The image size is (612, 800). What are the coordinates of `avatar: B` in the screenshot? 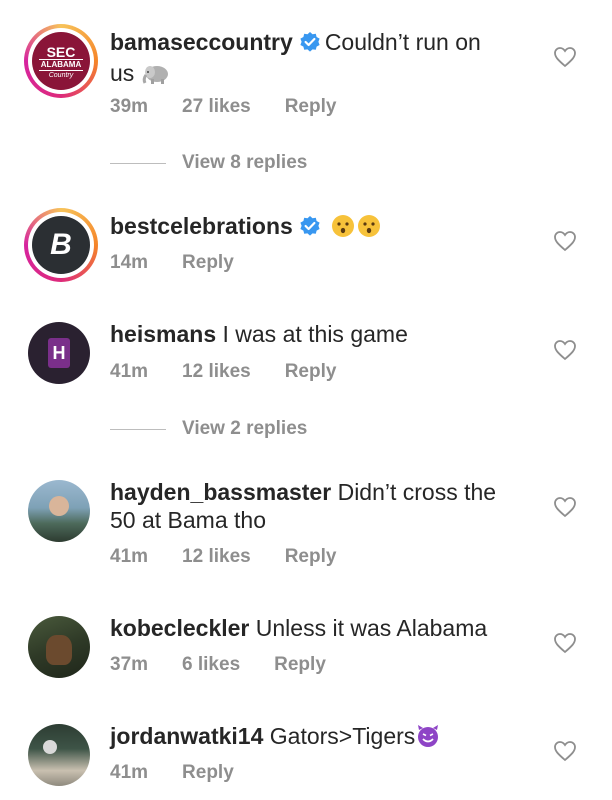 It's located at (61, 245).